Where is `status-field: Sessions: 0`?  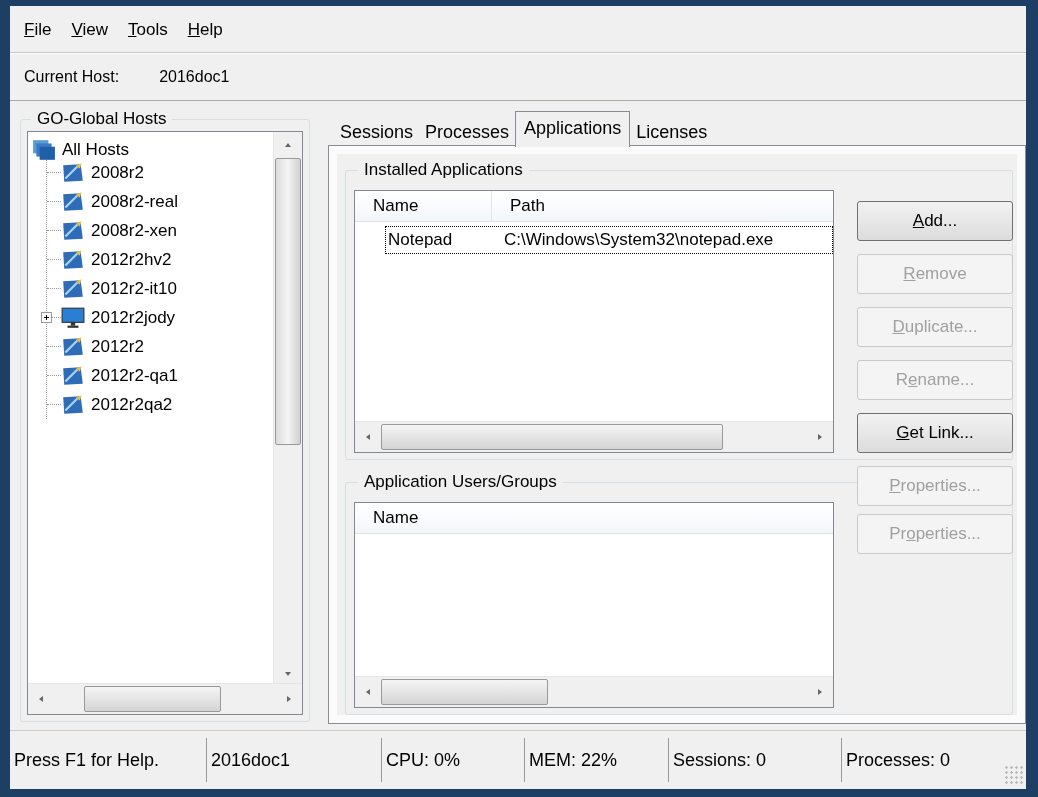 status-field: Sessions: 0 is located at coordinates (754, 760).